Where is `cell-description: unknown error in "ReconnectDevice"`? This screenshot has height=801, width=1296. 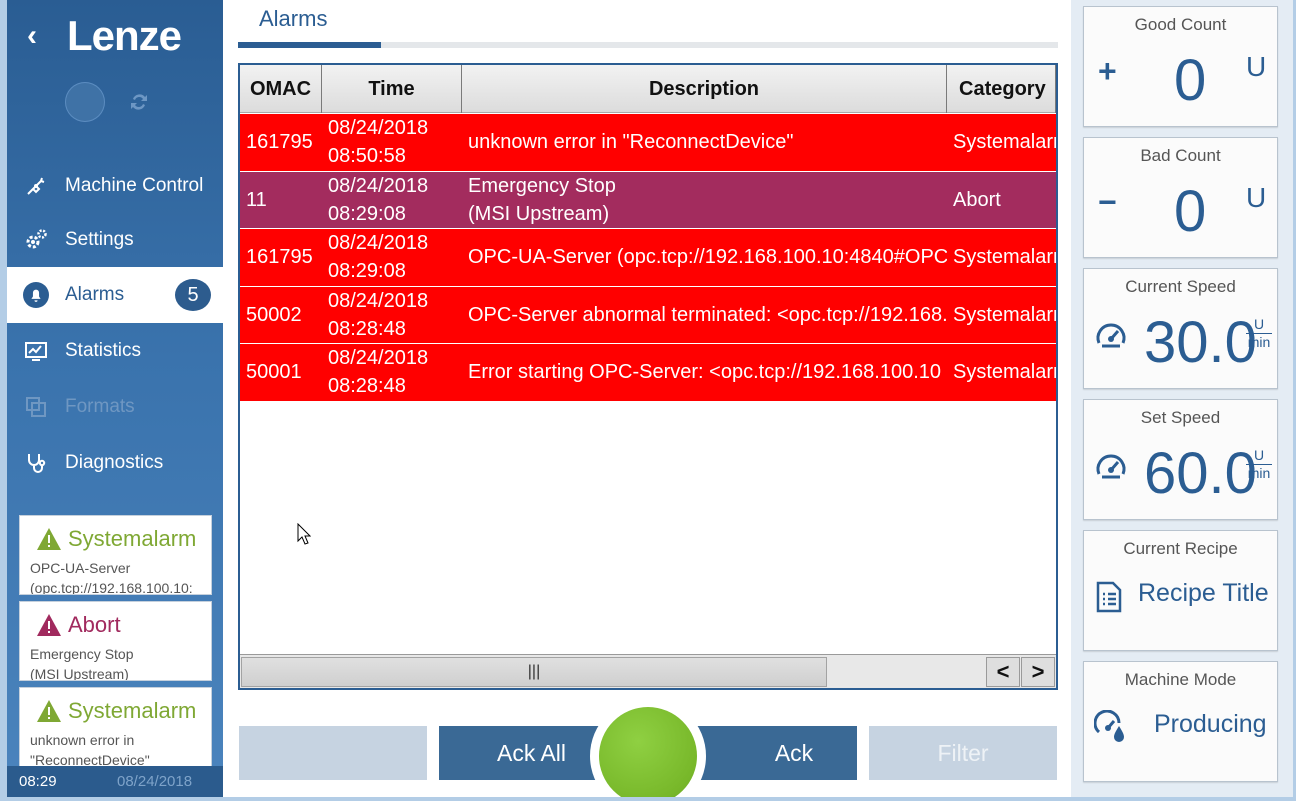 cell-description: unknown error in "ReconnectDevice" is located at coordinates (631, 142).